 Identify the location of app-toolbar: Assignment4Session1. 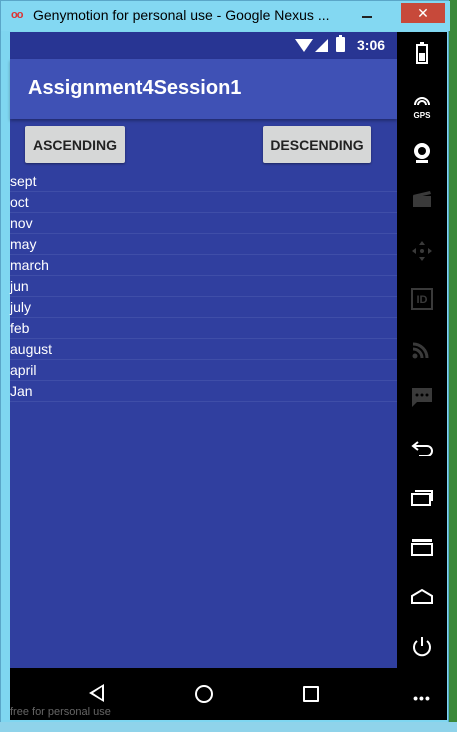
(203, 89).